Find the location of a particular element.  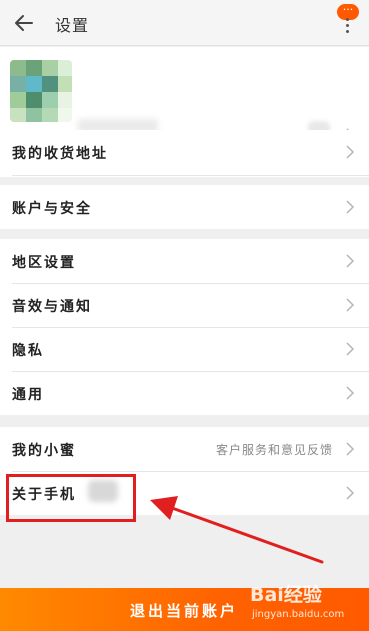

top-bar: 设置 ··· is located at coordinates (184, 23).